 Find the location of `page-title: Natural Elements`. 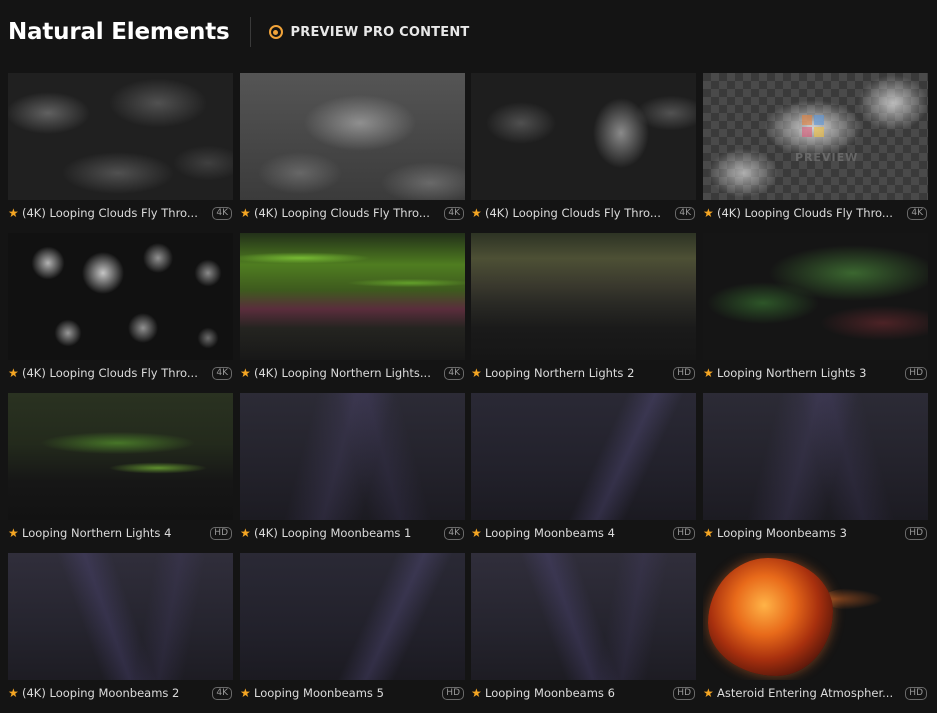

page-title: Natural Elements is located at coordinates (119, 32).